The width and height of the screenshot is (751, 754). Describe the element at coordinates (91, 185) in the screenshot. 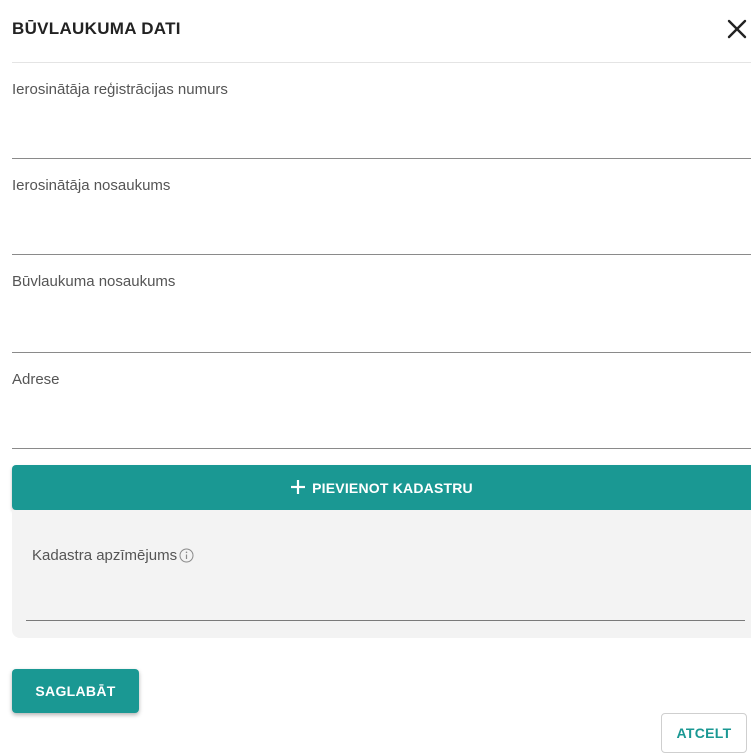

I see `initiator-name-label: Ierosinātāja nosaukums` at that location.